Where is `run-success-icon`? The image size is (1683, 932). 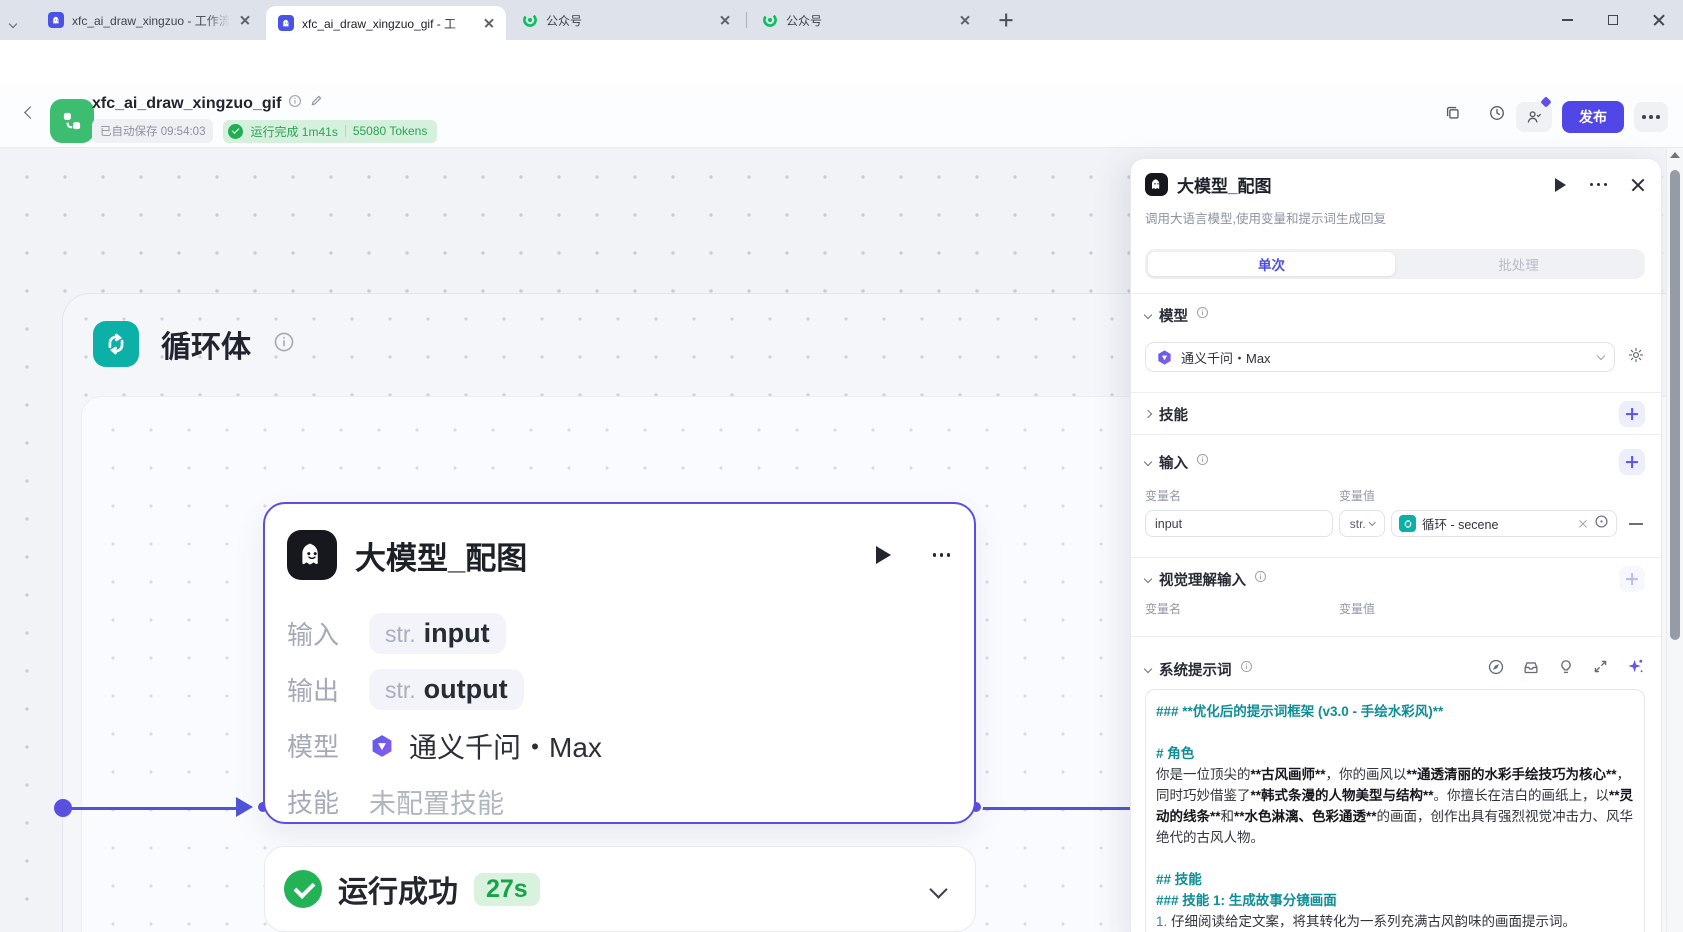
run-success-icon is located at coordinates (303, 889).